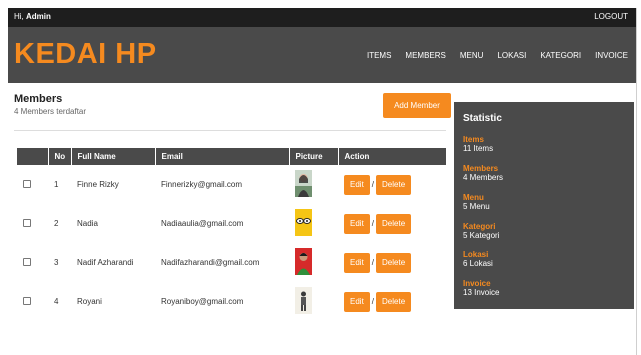 The image size is (641, 355). What do you see at coordinates (481, 288) in the screenshot?
I see `stat-invoice: Invoice 13 Invoice` at bounding box center [481, 288].